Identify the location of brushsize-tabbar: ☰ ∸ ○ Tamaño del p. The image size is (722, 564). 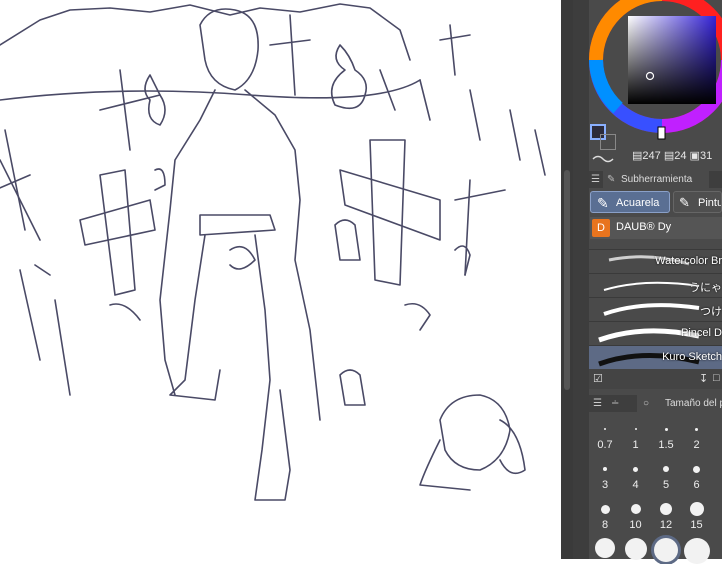
(655, 403).